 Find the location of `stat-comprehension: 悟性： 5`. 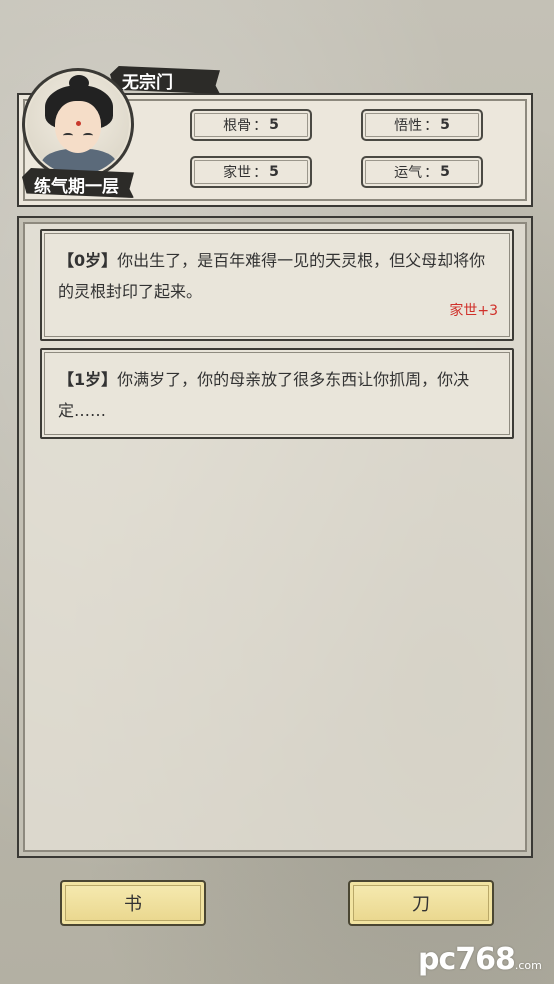

stat-comprehension: 悟性： 5 is located at coordinates (422, 125).